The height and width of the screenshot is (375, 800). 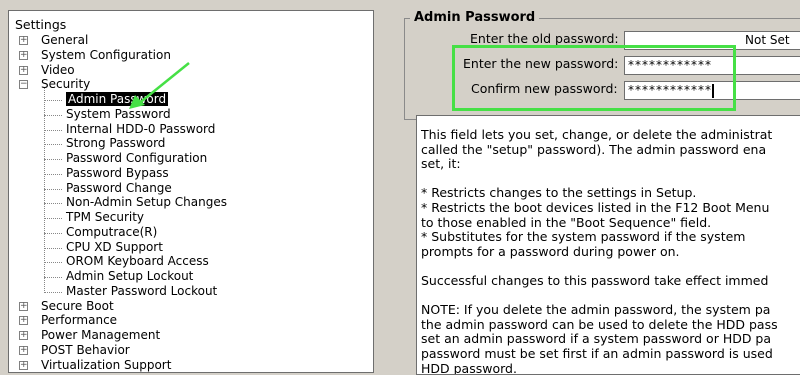 I want to click on tree-item: + Secure Boot, so click(x=66, y=306).